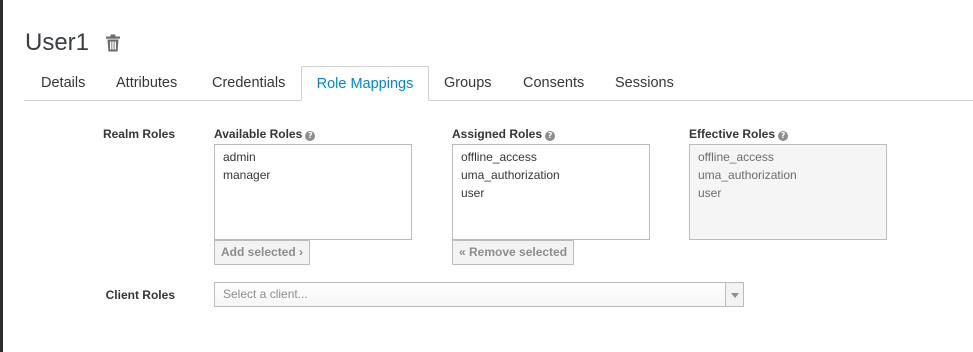 This screenshot has width=973, height=352. I want to click on available-roles-heading: Available Roles?, so click(265, 134).